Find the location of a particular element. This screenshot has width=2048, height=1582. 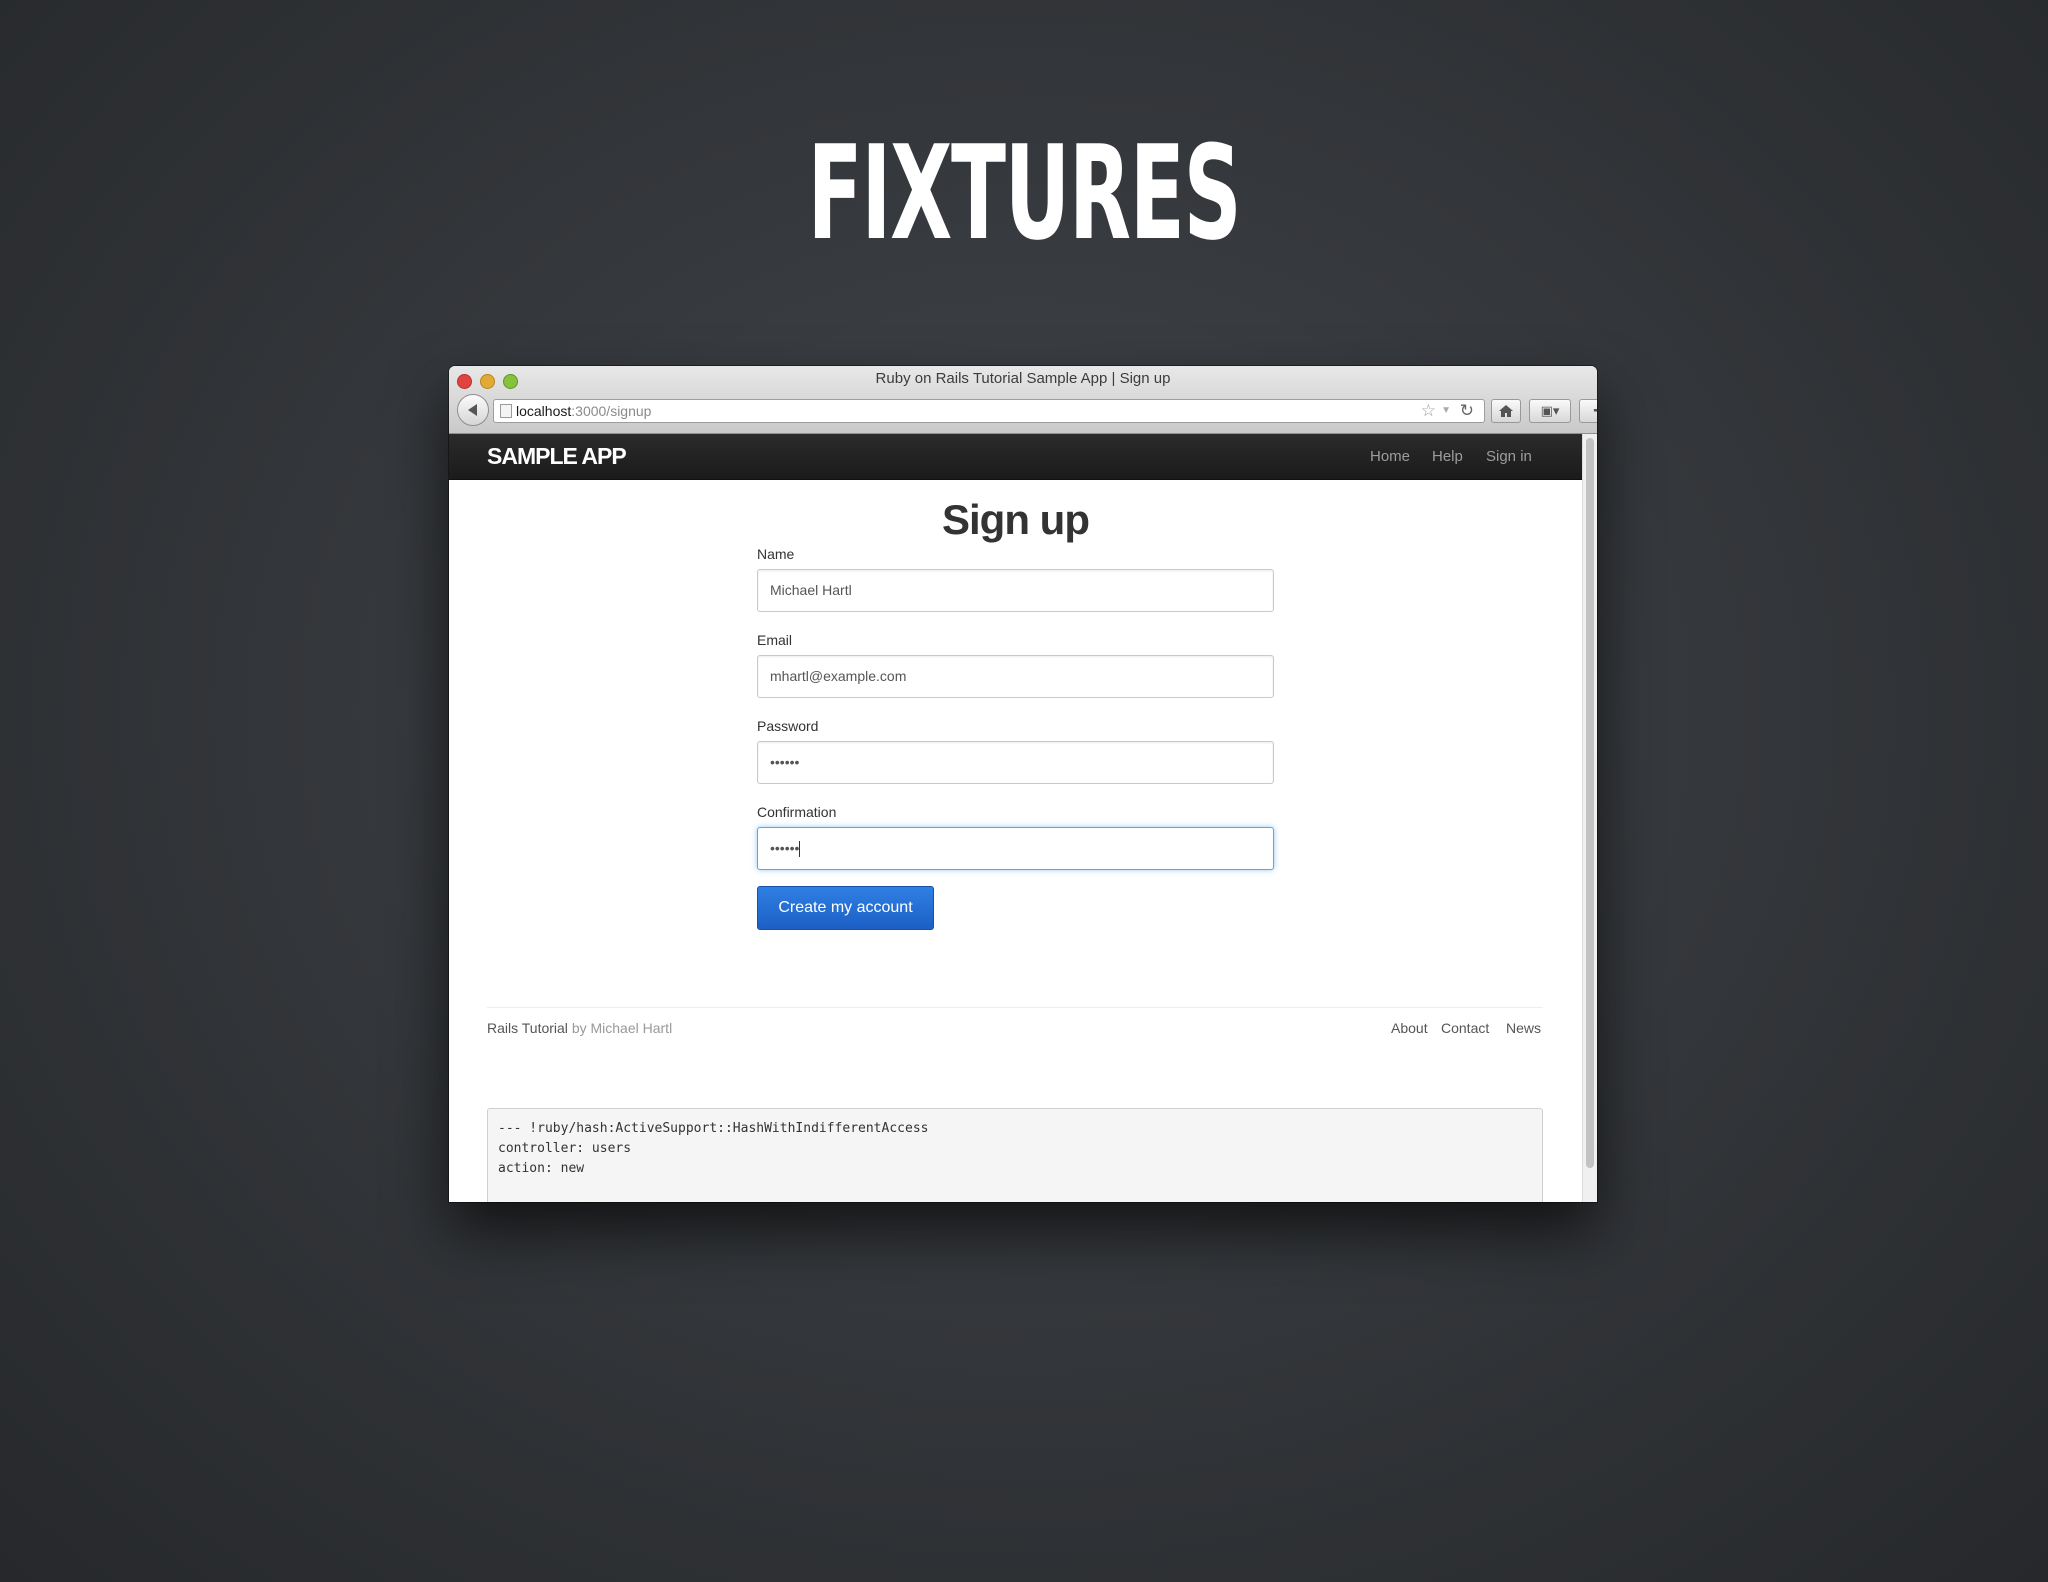

vertical-scrollbar is located at coordinates (1589, 818).